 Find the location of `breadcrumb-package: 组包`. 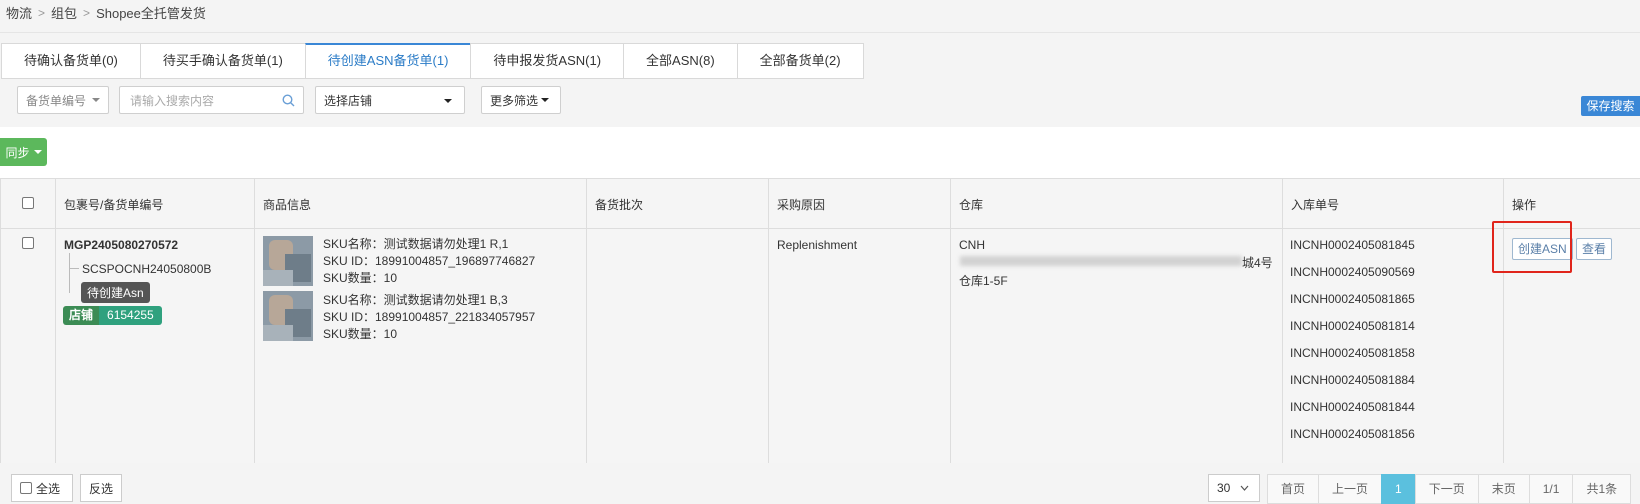

breadcrumb-package: 组包 is located at coordinates (64, 12).